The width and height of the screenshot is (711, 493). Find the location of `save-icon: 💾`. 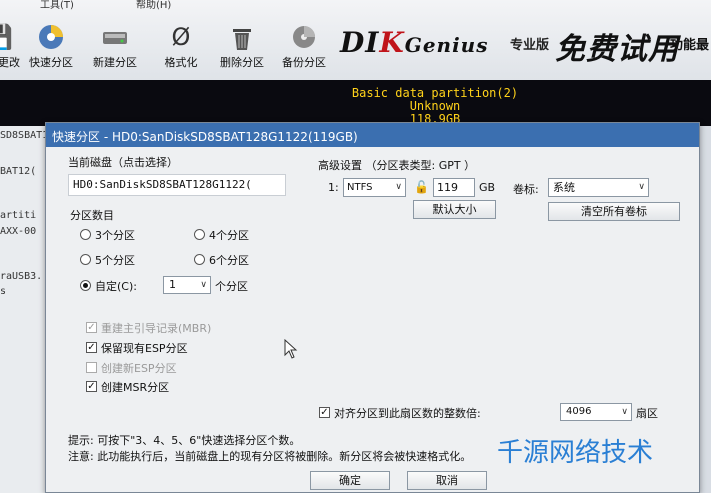

save-icon: 💾 is located at coordinates (7, 37).